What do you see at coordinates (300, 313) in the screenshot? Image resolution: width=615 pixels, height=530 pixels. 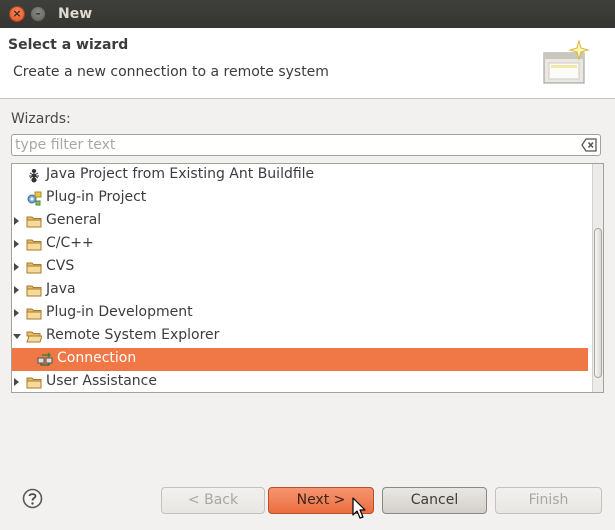 I see `tree-item-plug-in-development: Plug-in Development` at bounding box center [300, 313].